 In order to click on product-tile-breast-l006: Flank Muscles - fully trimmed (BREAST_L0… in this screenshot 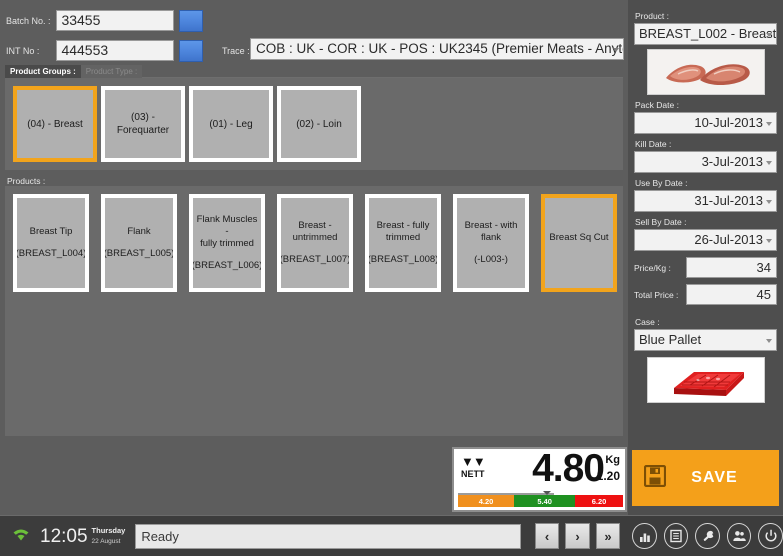, I will do `click(227, 243)`.